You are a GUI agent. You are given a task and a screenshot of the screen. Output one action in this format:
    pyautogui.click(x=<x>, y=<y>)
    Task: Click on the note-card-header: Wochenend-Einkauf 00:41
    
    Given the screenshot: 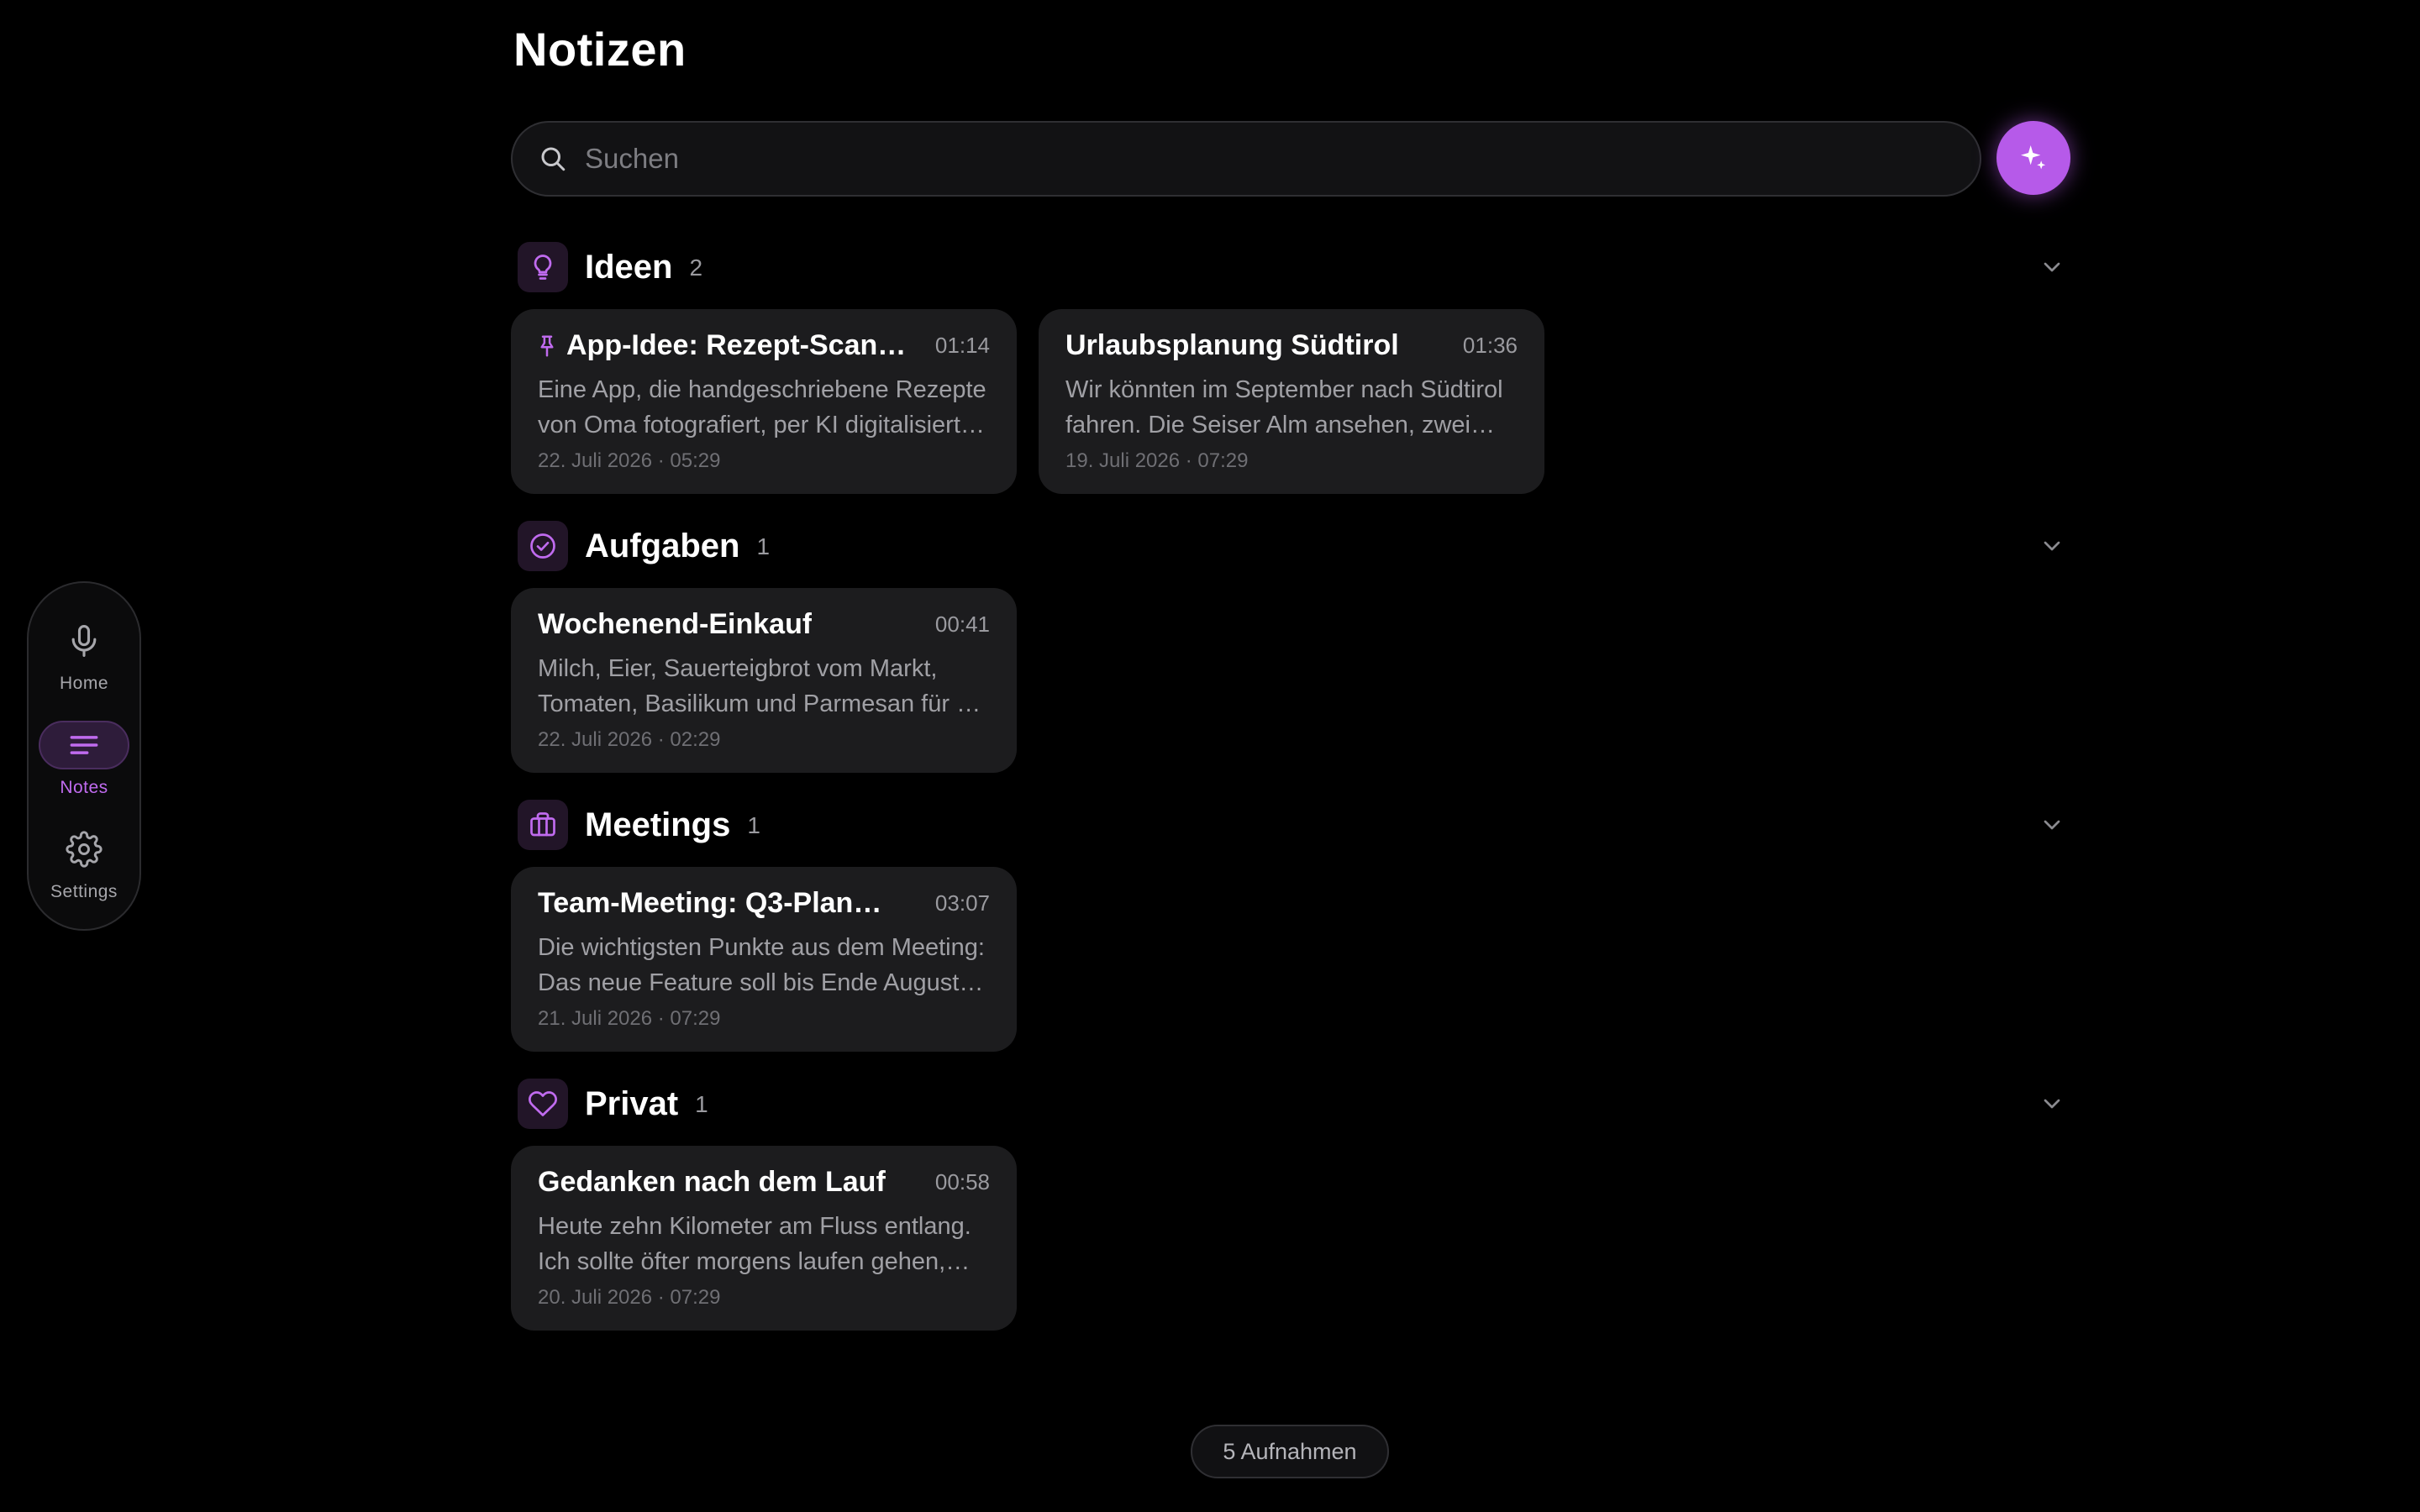 What is the action you would take?
    pyautogui.click(x=764, y=624)
    